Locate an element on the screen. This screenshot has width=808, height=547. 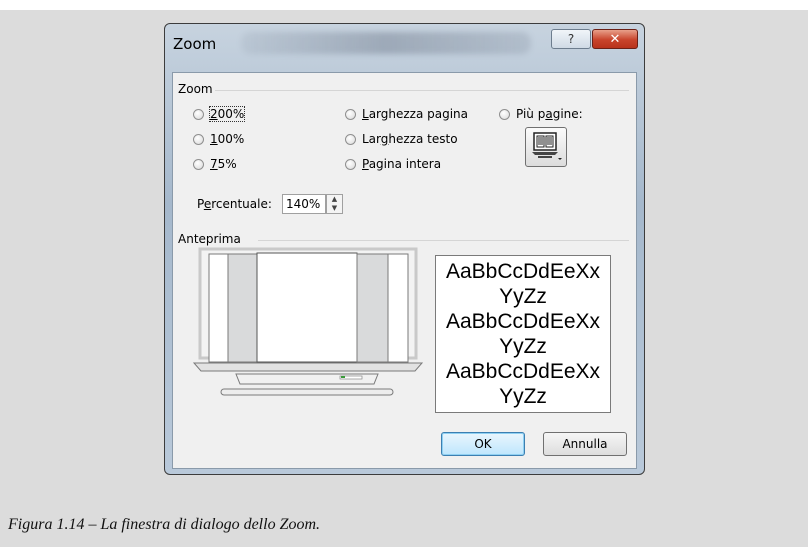
triangle-down-icon: ▼ is located at coordinates (334, 208).